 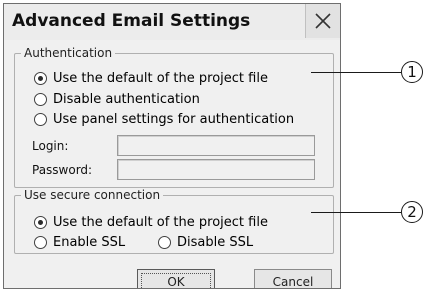 I want to click on focus-ring, so click(x=176, y=280).